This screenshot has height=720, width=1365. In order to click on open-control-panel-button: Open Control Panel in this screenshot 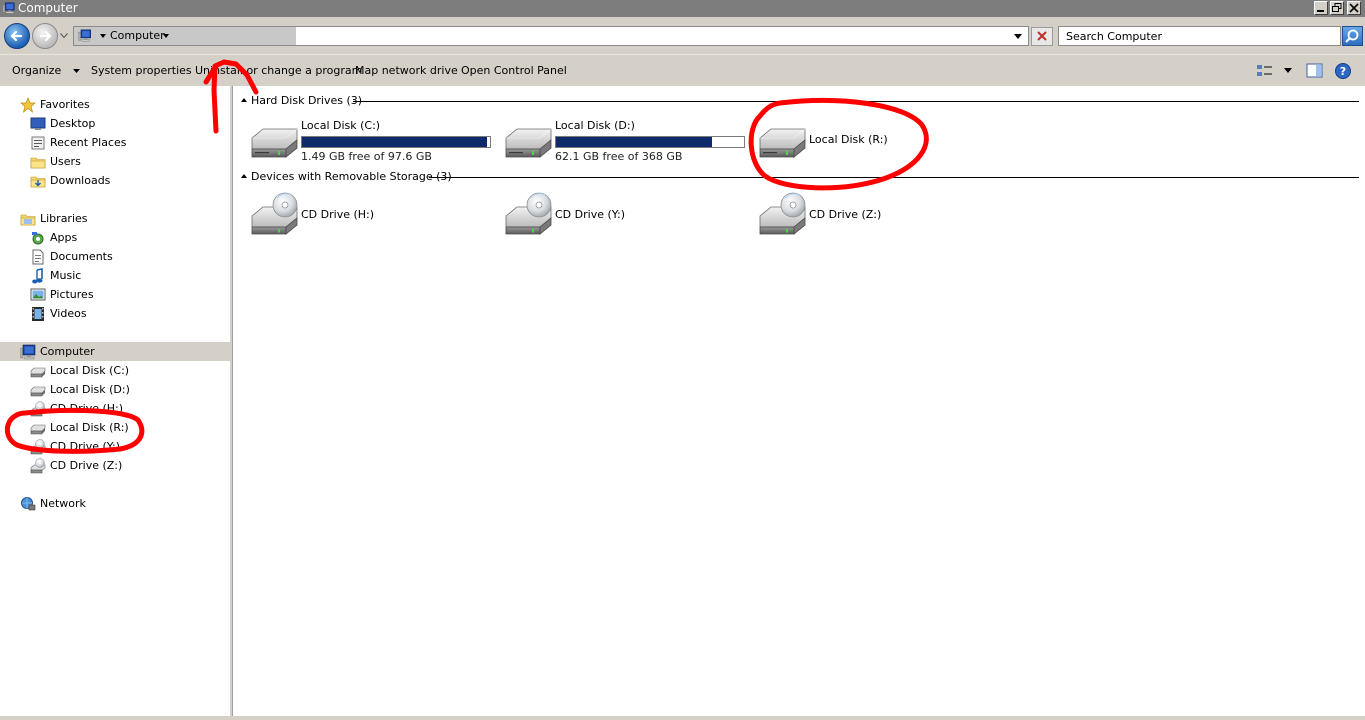, I will do `click(514, 70)`.